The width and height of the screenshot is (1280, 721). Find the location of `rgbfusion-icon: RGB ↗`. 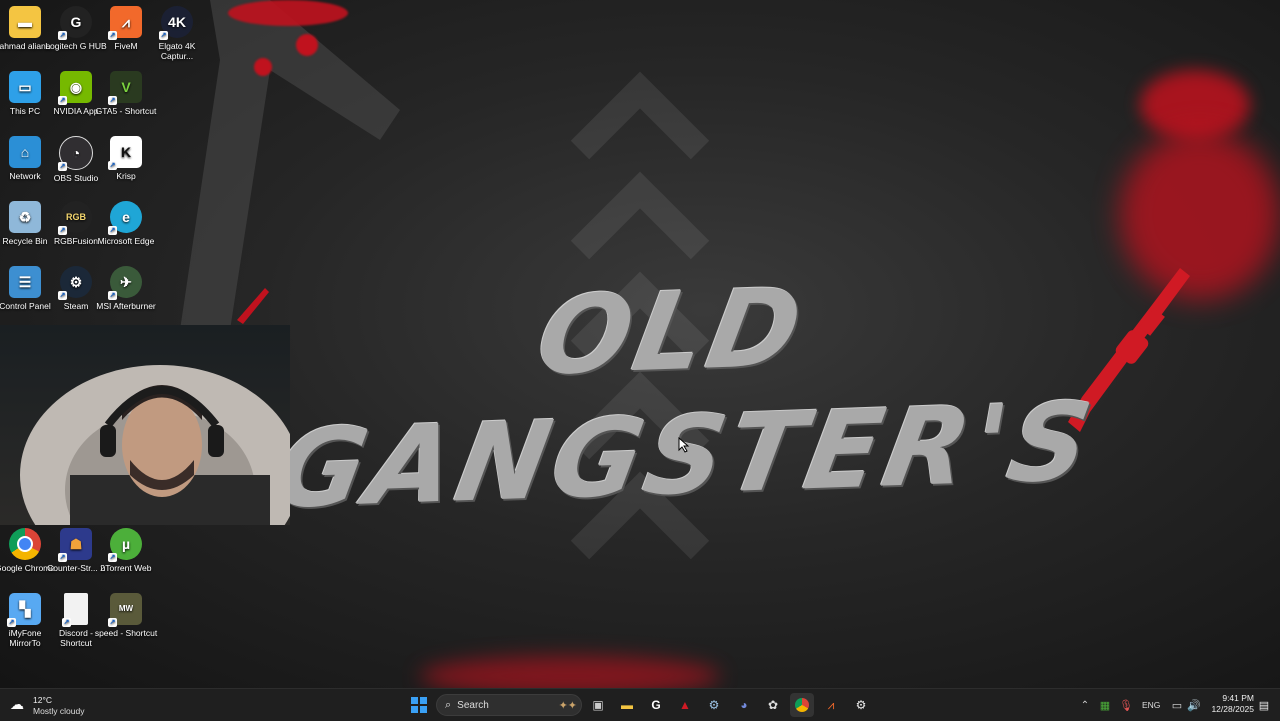

rgbfusion-icon: RGB ↗ is located at coordinates (75, 218).